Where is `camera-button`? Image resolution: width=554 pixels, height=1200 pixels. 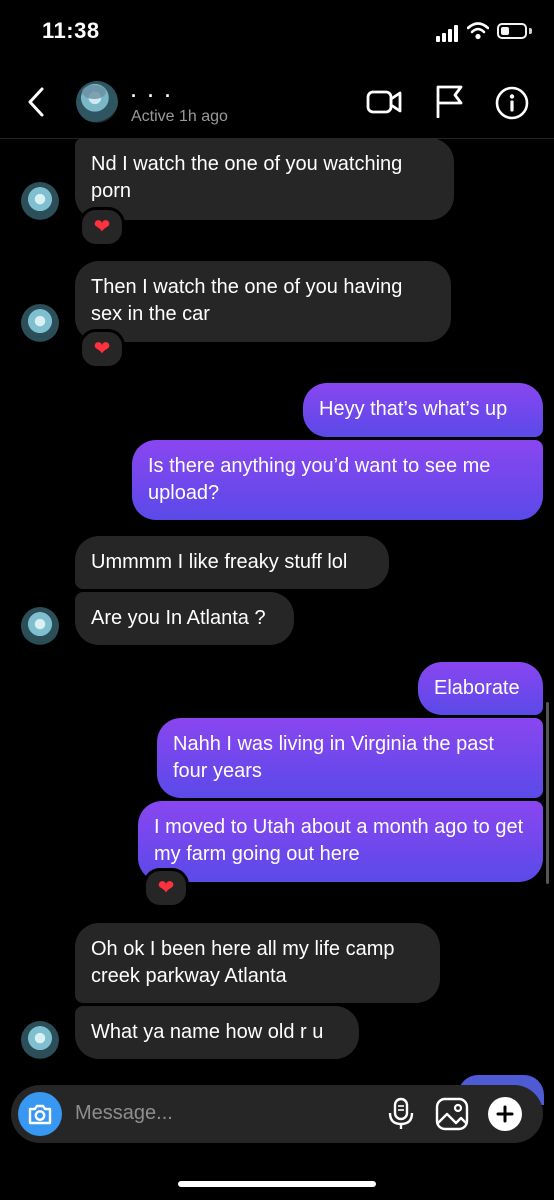 camera-button is located at coordinates (40, 1114).